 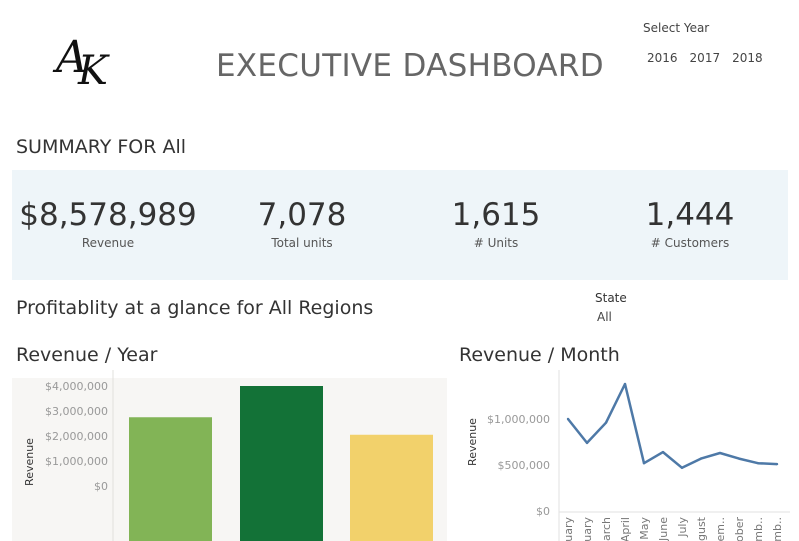 What do you see at coordinates (108, 215) in the screenshot?
I see `kpi-revenue-value: $8,578,989` at bounding box center [108, 215].